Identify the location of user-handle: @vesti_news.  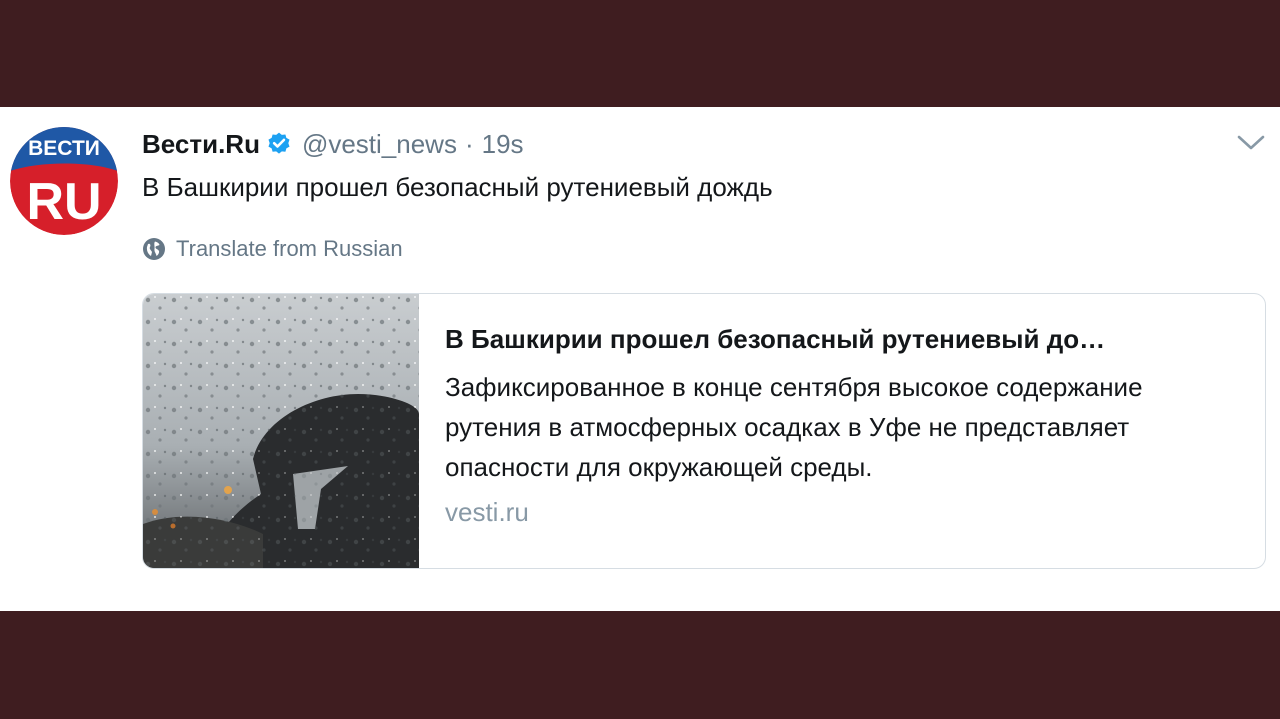
(379, 144).